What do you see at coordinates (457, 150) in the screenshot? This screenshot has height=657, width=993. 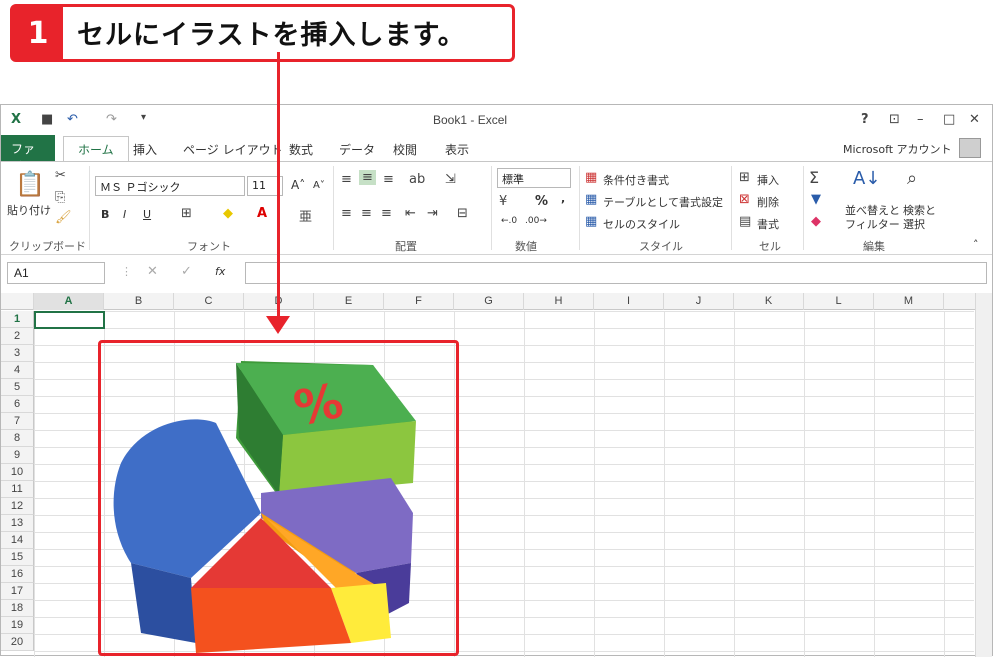 I see `tab-view: 表示` at bounding box center [457, 150].